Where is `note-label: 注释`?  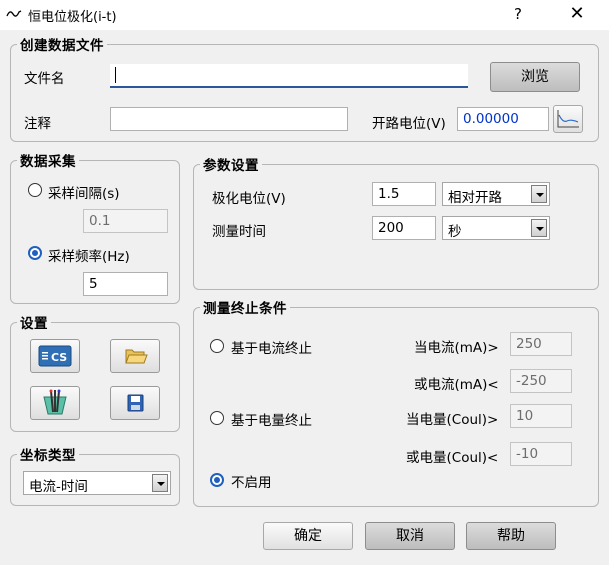 note-label: 注释 is located at coordinates (37, 124).